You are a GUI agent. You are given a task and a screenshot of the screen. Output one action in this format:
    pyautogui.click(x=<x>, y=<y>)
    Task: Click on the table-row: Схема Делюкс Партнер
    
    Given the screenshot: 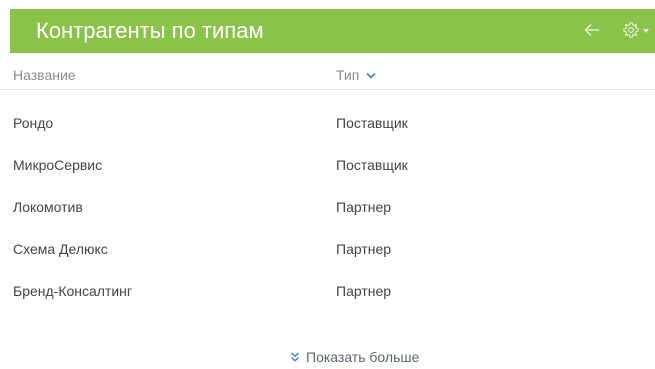 What is the action you would take?
    pyautogui.click(x=327, y=254)
    